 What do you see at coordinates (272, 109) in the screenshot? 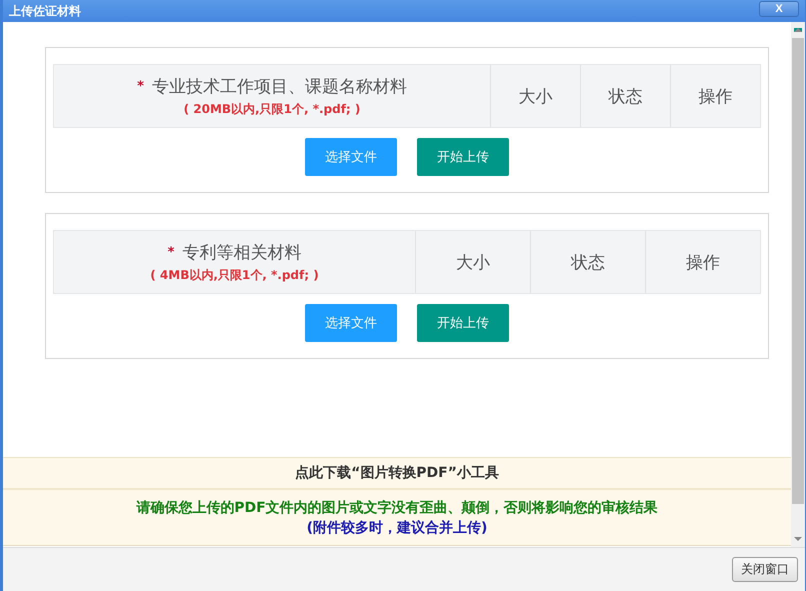
I see `file-limit-note: ( 20MB以内,只限1个, *.pdf; )` at bounding box center [272, 109].